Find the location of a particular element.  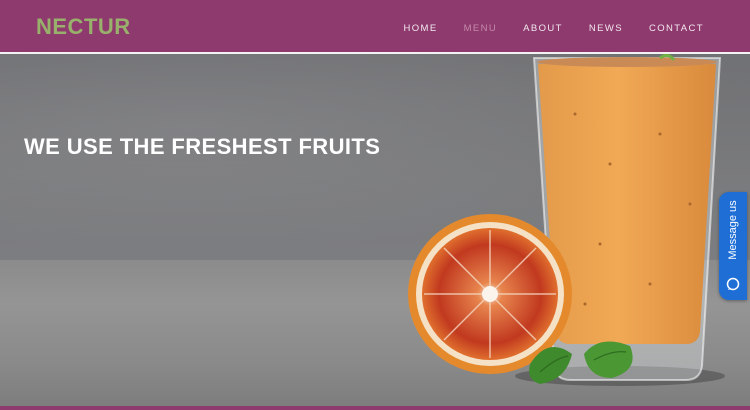

site-header: NECTUR HOME MENU ABOUT NEWS CONTACT is located at coordinates (375, 27).